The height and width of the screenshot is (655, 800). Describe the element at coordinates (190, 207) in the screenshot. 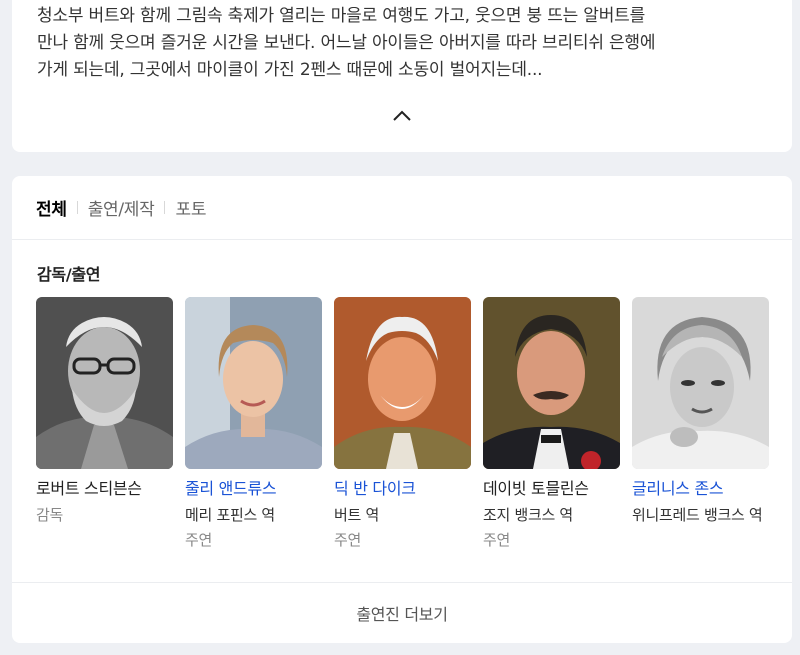

I see `tab-photo: 포토` at that location.